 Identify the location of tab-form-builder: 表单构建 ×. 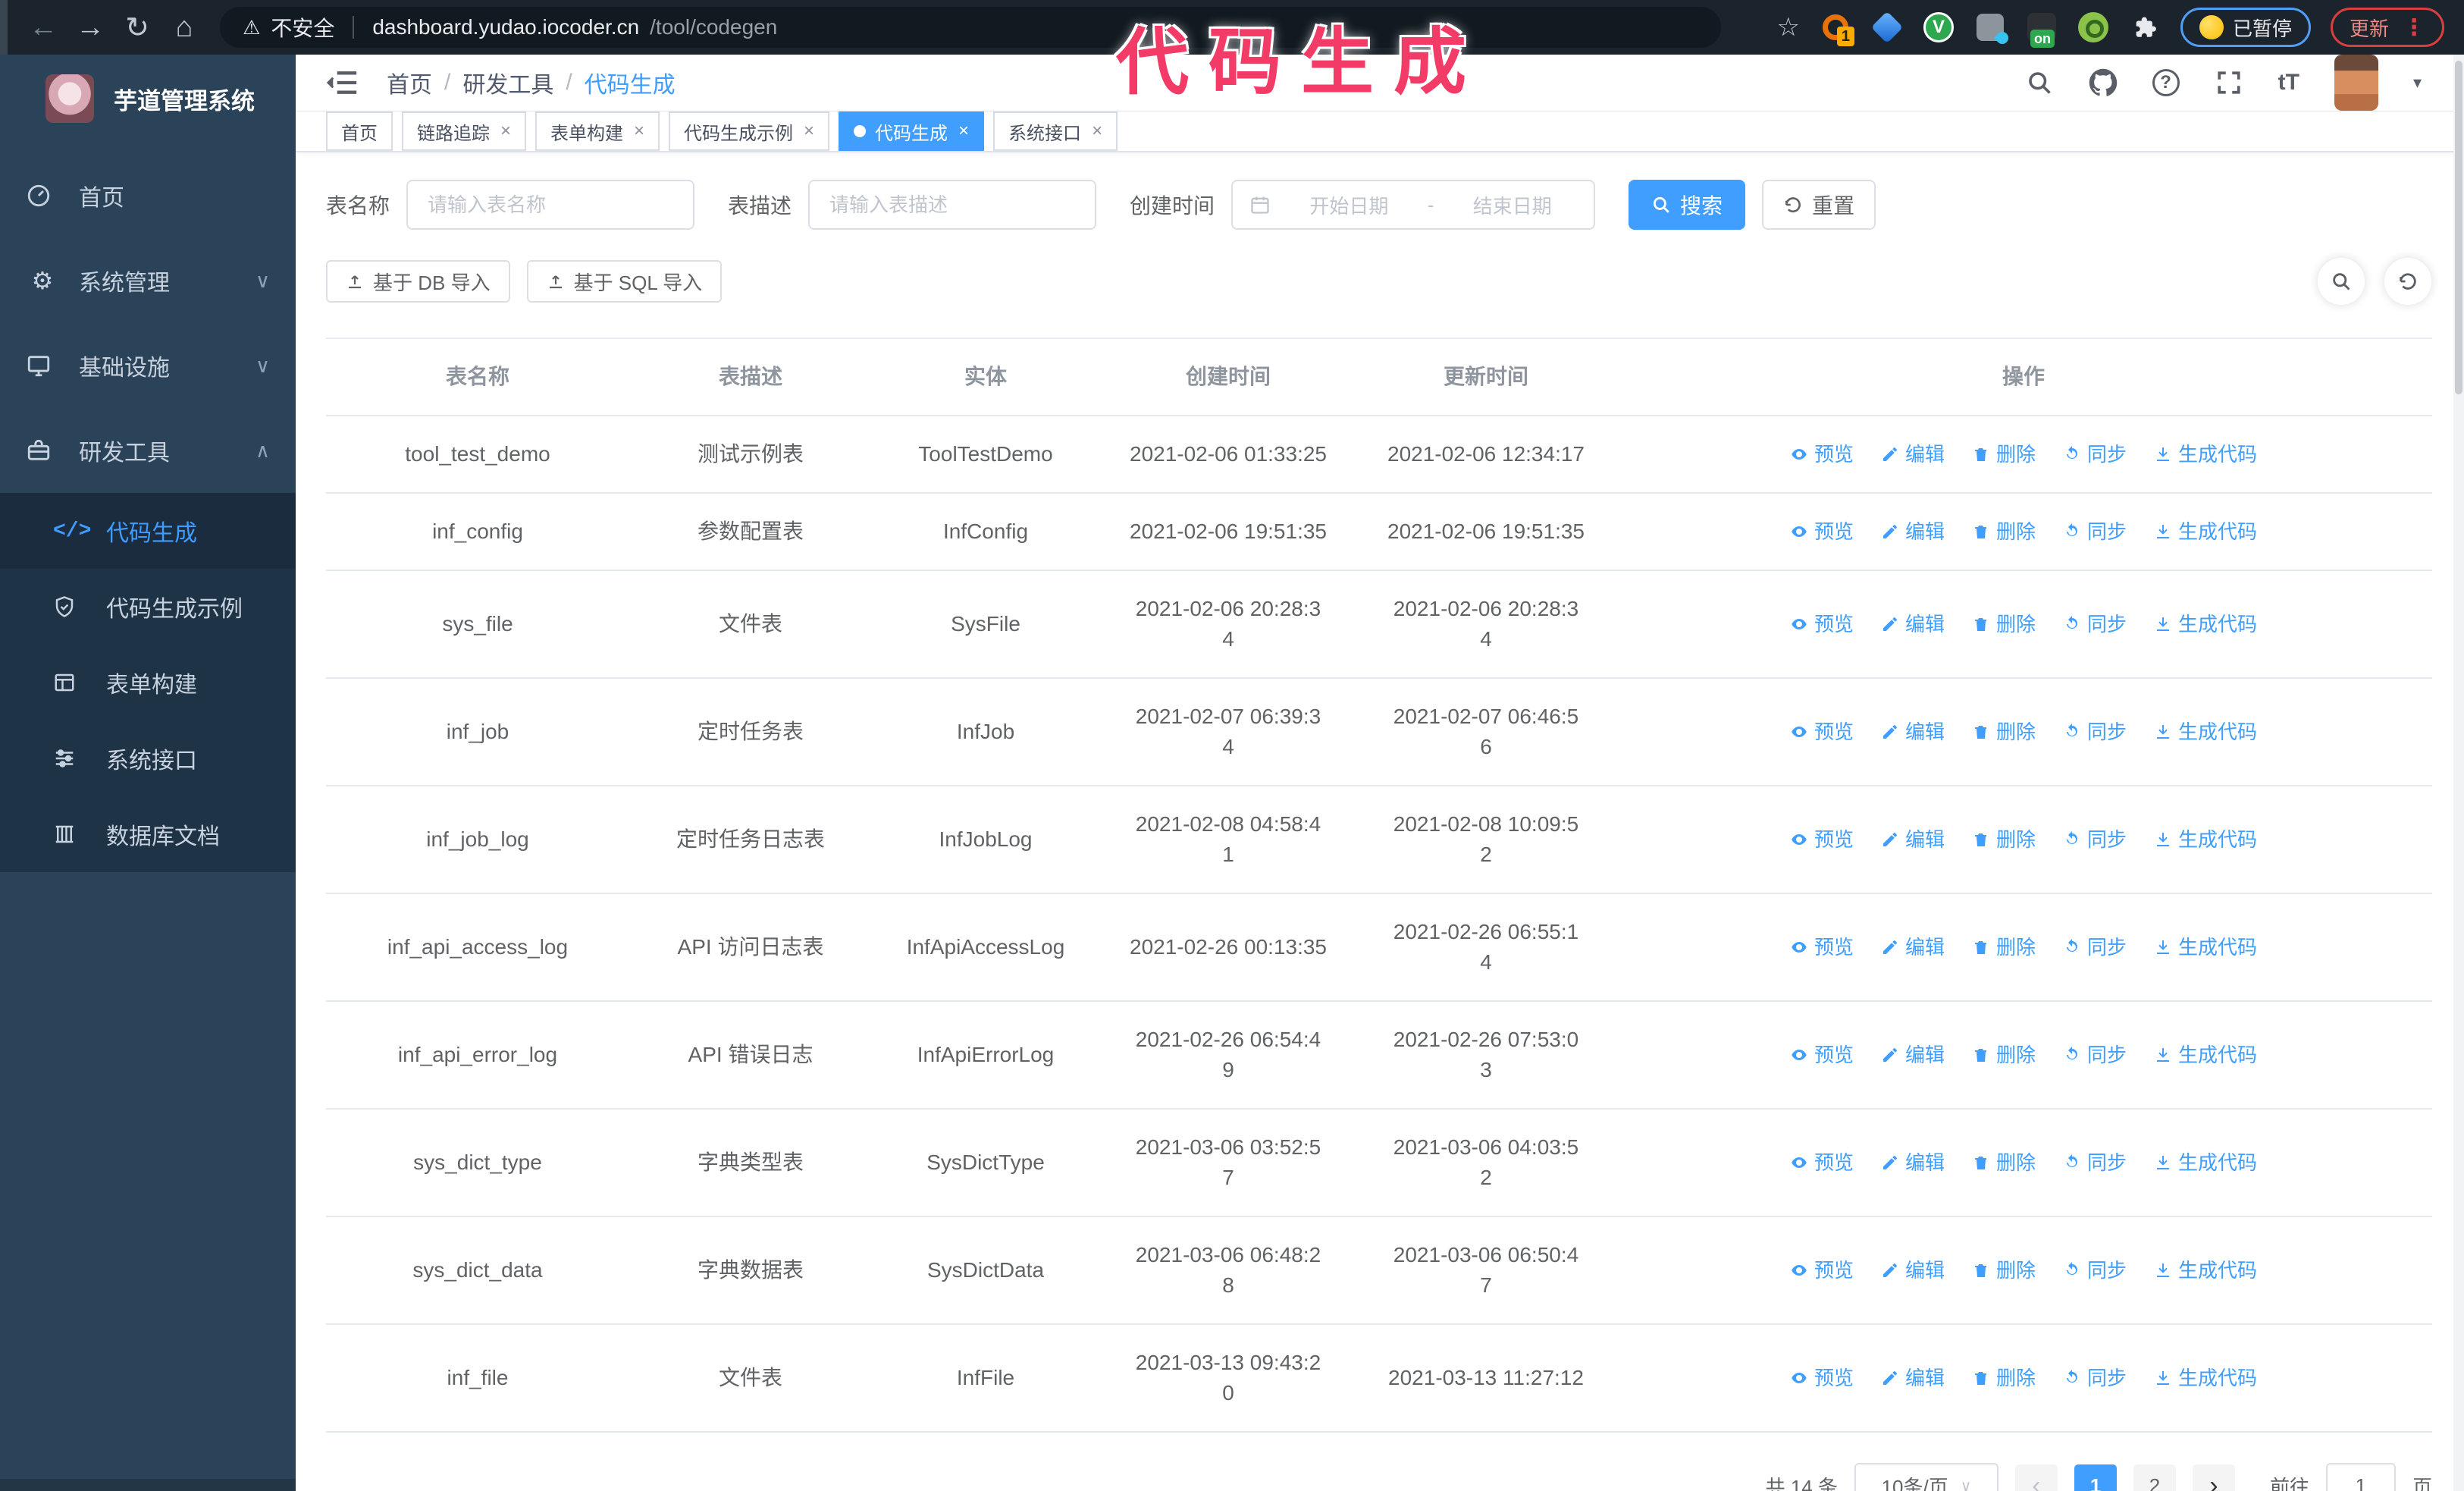
(597, 131).